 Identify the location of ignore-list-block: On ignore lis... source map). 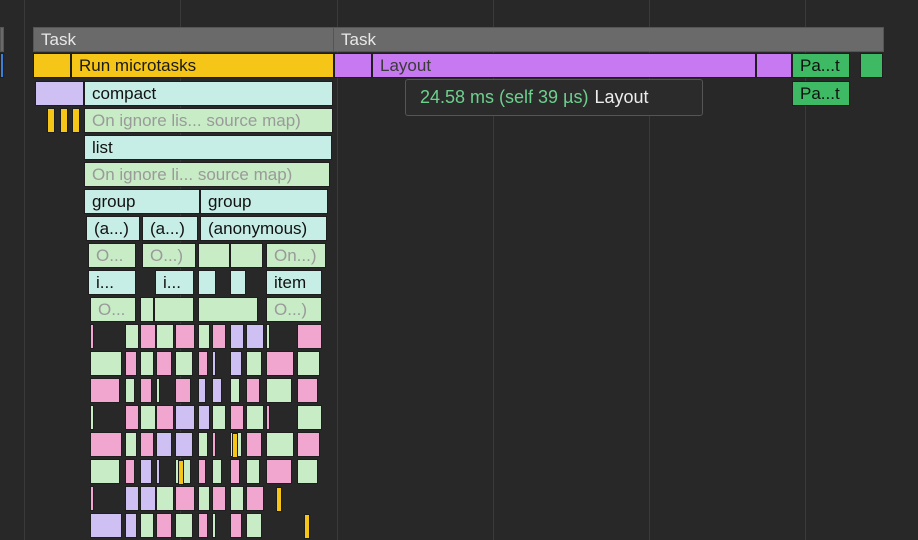
(208, 120).